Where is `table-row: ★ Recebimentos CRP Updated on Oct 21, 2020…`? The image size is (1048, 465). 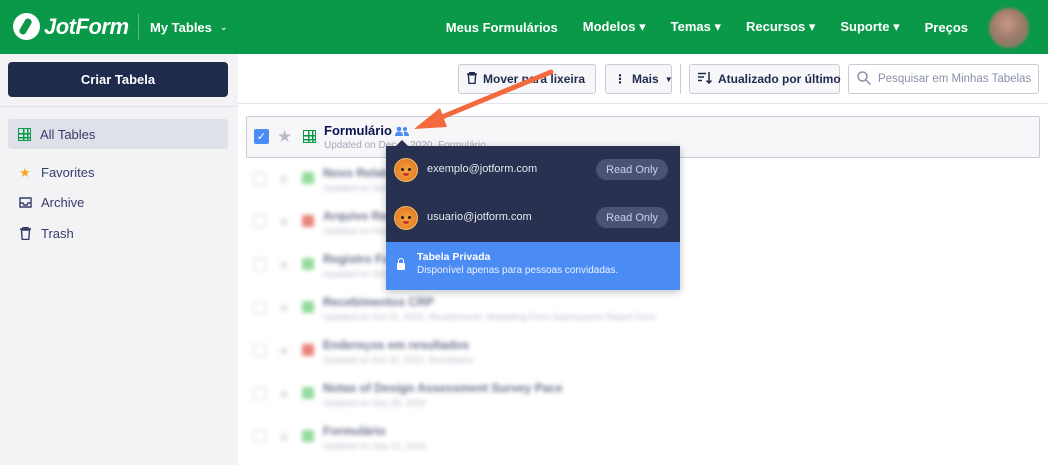 table-row: ★ Recebimentos CRP Updated on Oct 21, 2020… is located at coordinates (643, 308).